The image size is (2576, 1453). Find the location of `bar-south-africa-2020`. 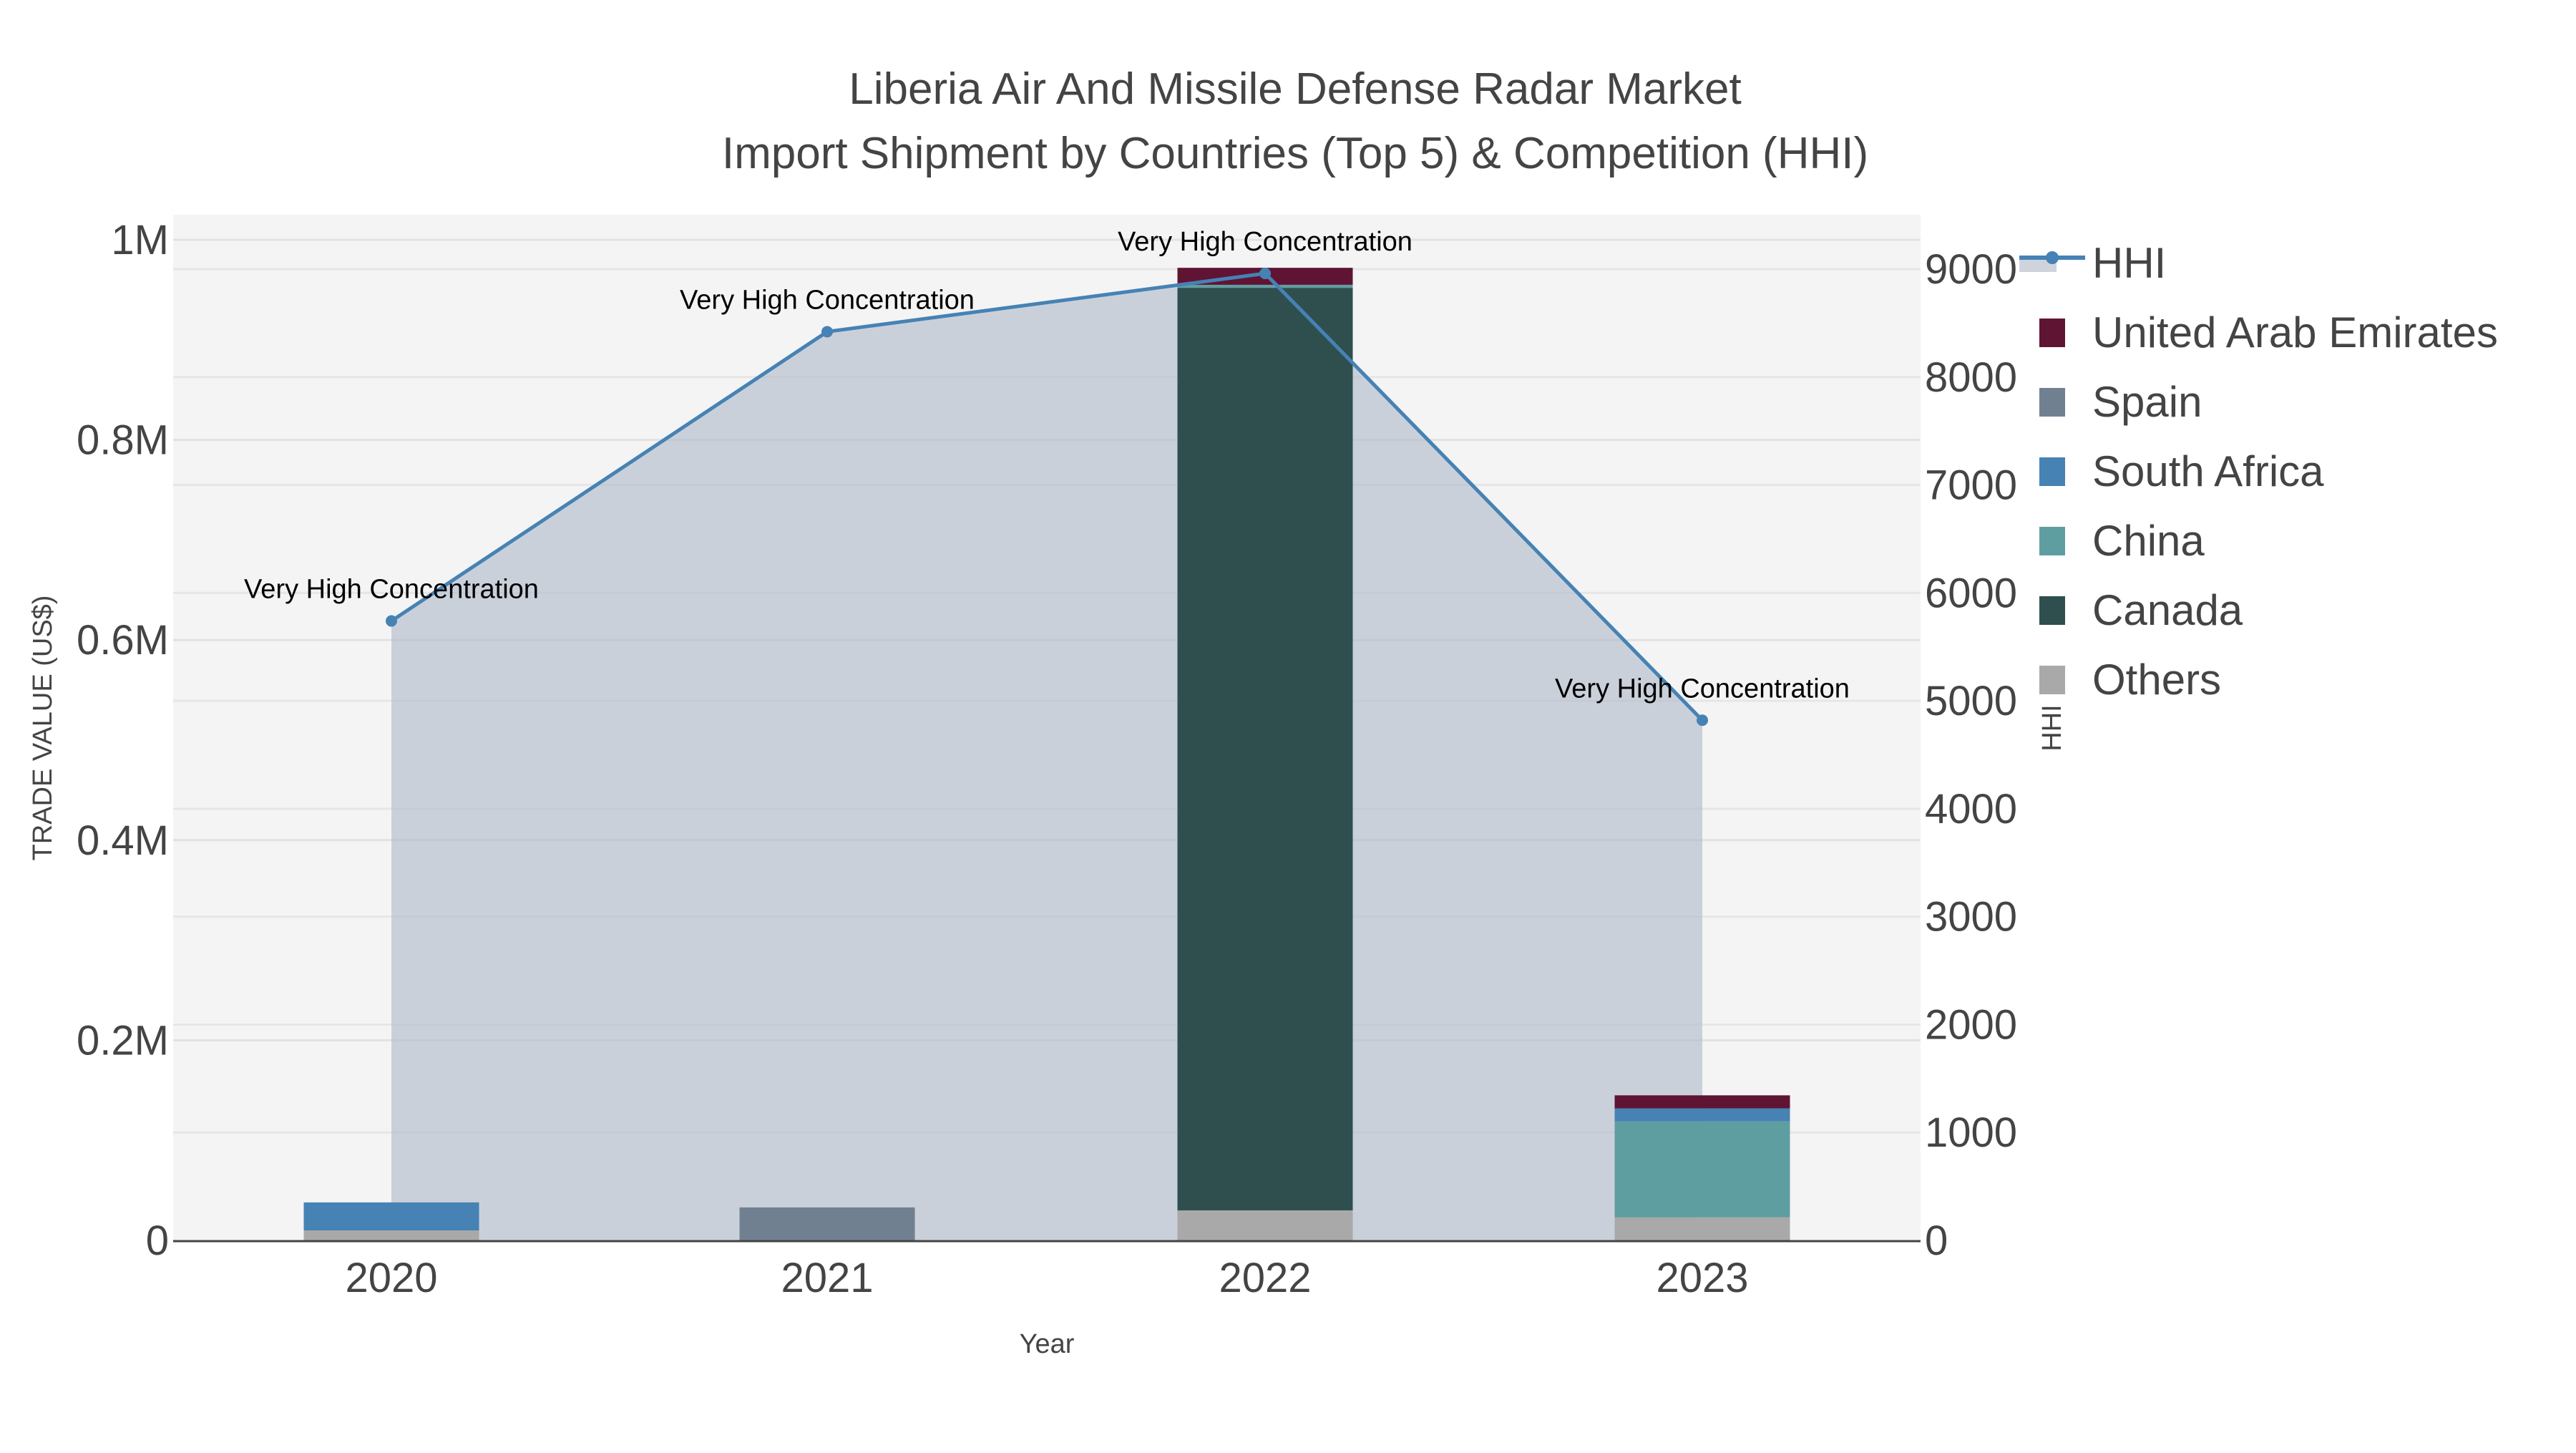

bar-south-africa-2020 is located at coordinates (391, 1216).